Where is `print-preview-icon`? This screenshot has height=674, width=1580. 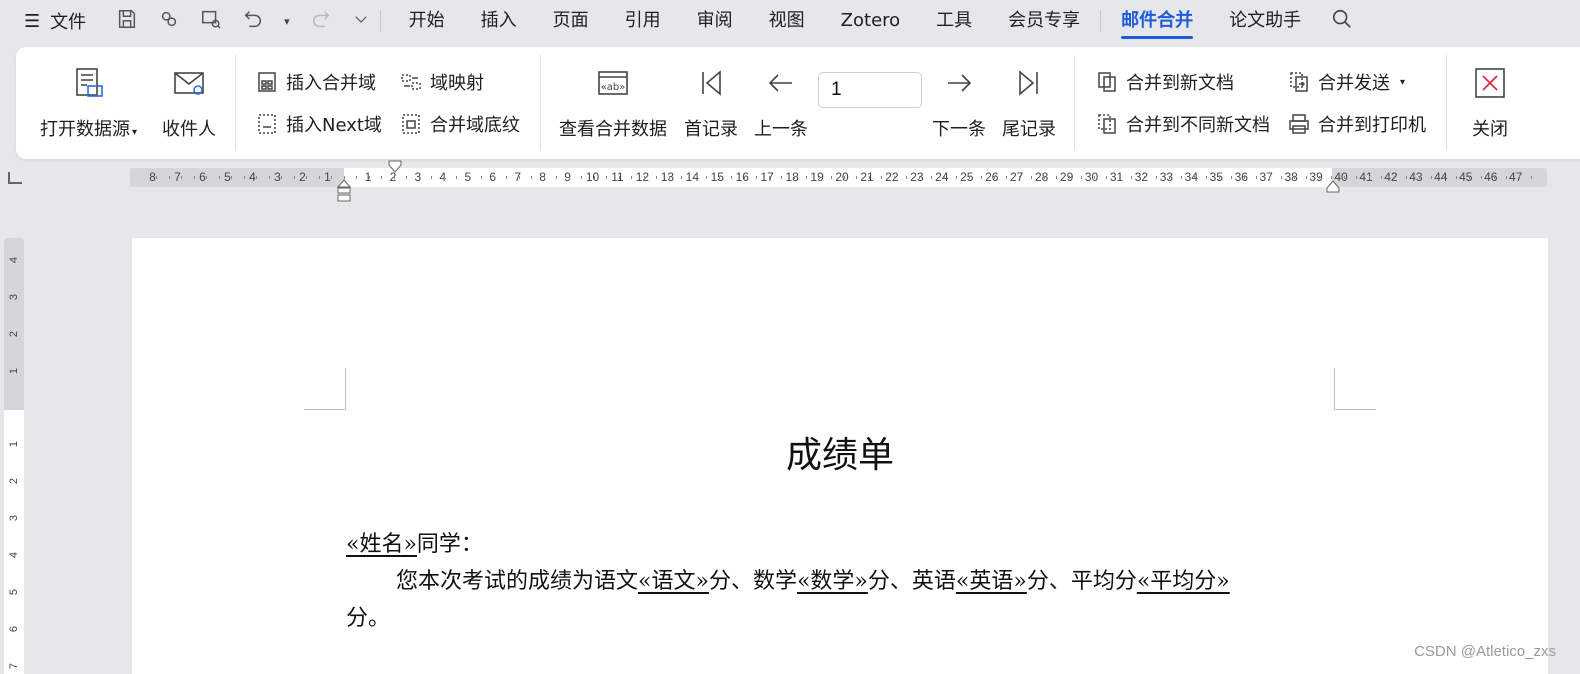
print-preview-icon is located at coordinates (211, 21).